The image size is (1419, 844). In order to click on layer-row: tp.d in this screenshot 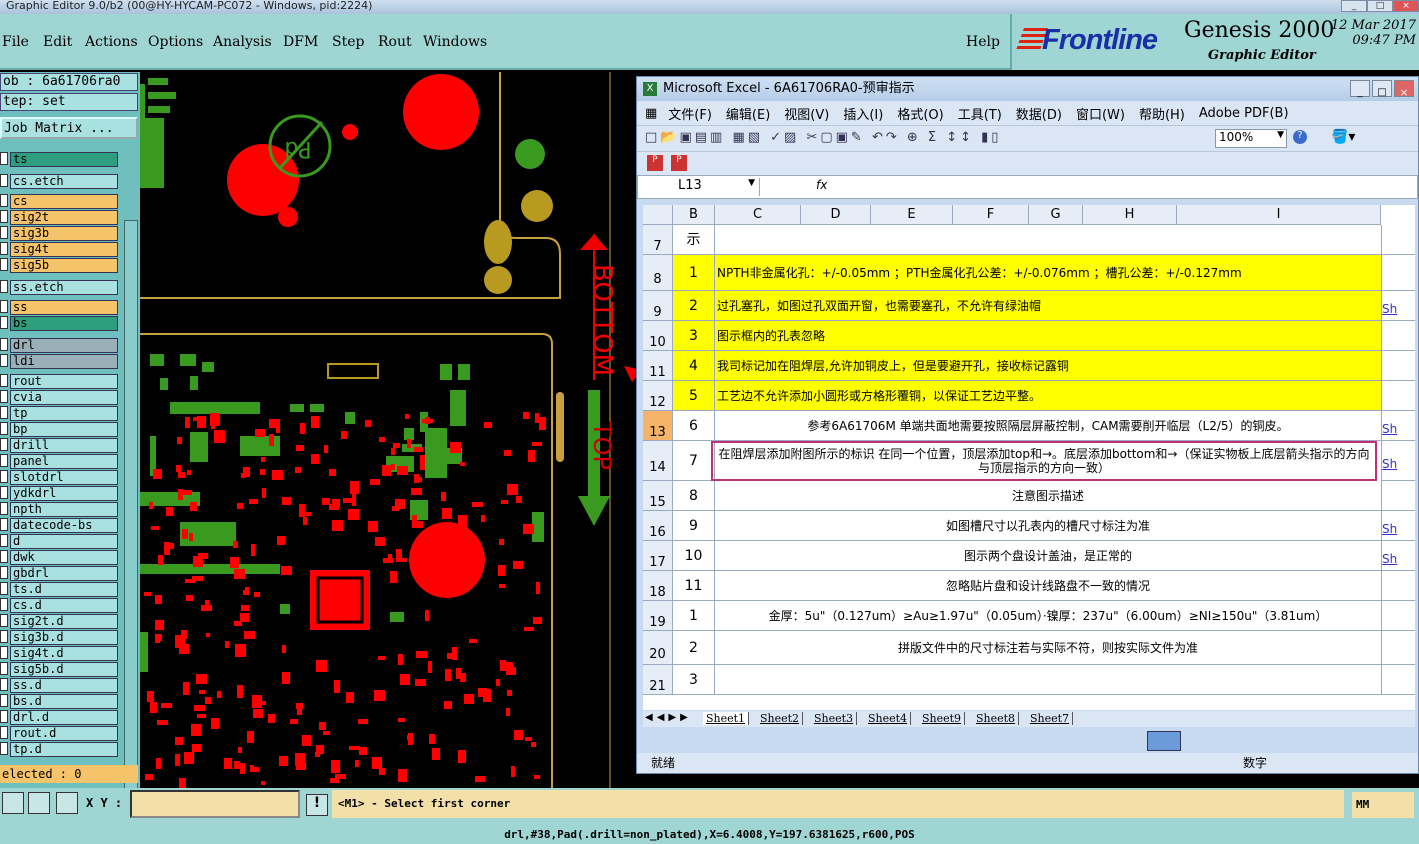, I will do `click(59, 749)`.